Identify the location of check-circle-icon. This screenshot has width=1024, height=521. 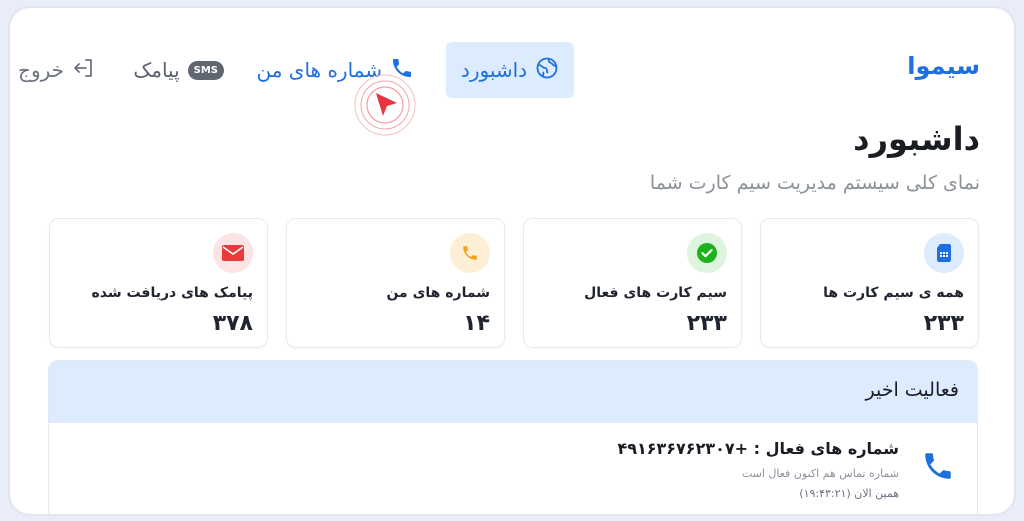
(707, 253).